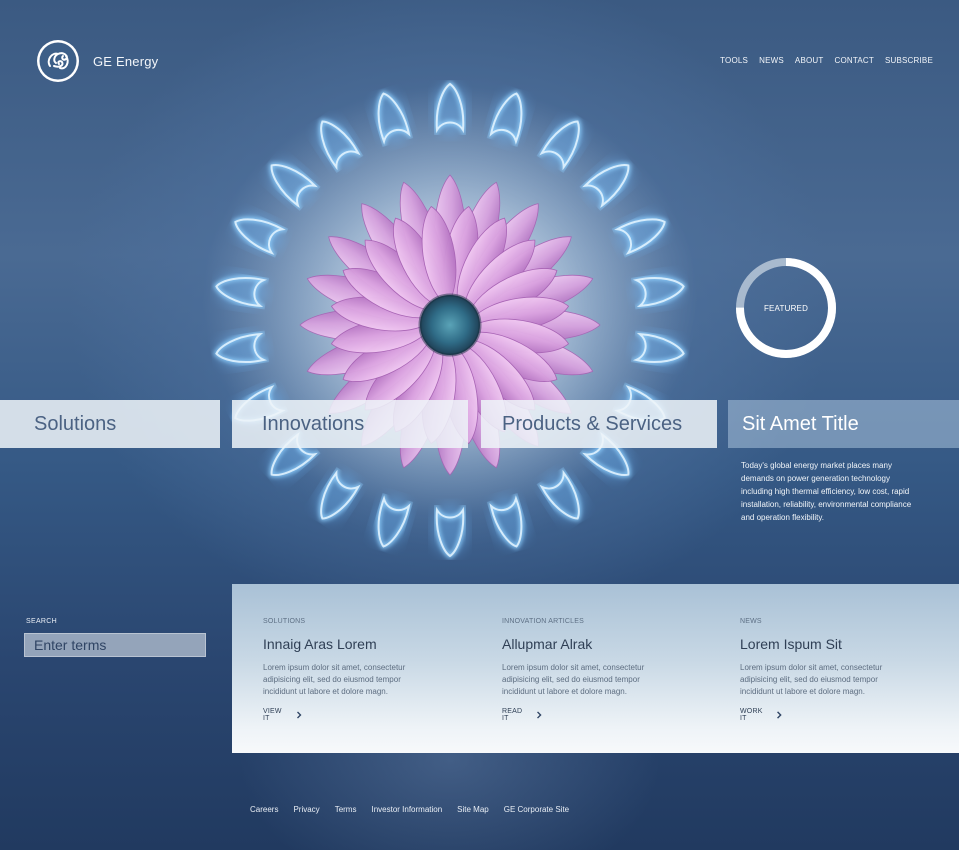  What do you see at coordinates (320, 644) in the screenshot?
I see `column-title: Innaig Aras Lorem` at bounding box center [320, 644].